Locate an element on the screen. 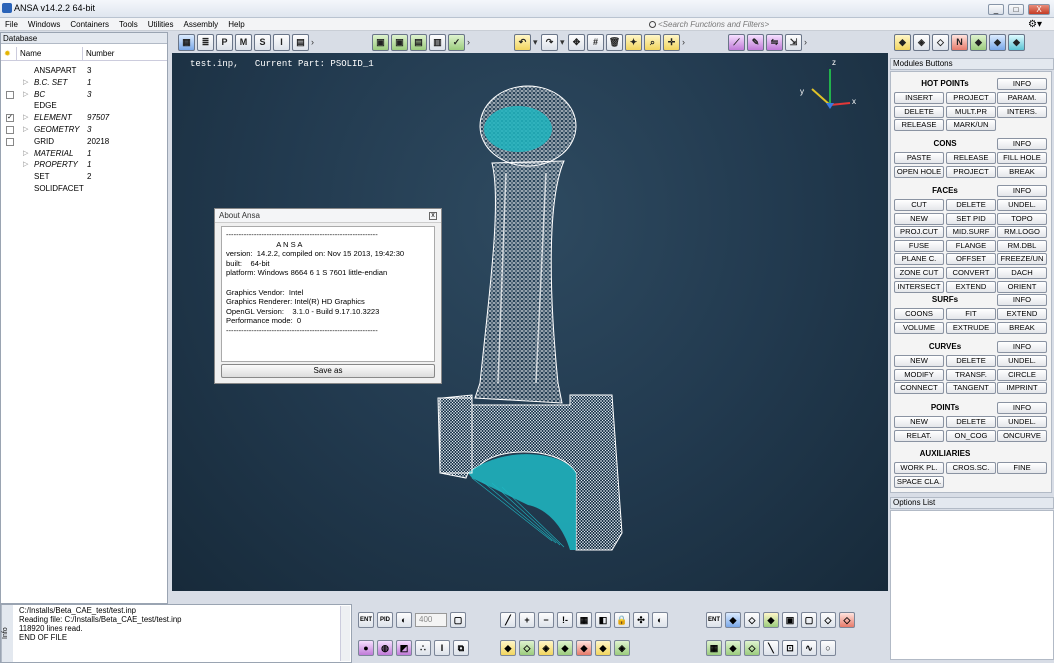  box-icon: ◩ is located at coordinates (404, 648).